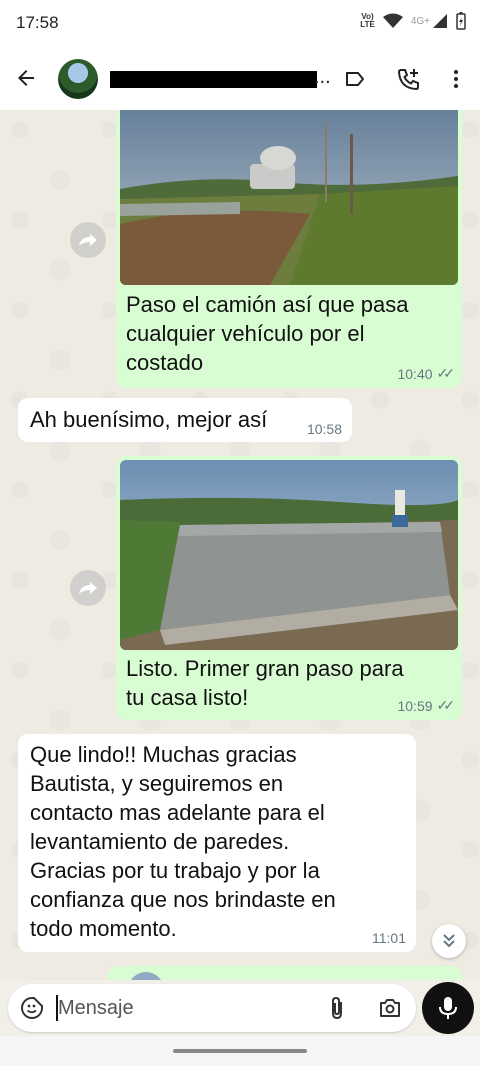 The width and height of the screenshot is (480, 1066). I want to click on wifi-icon, so click(392, 20).